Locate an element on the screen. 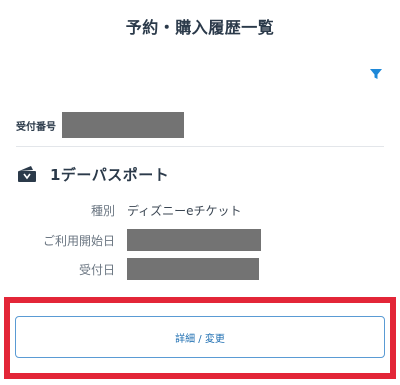 The image size is (400, 385). ticket-type-label: 種別 is located at coordinates (102, 210).